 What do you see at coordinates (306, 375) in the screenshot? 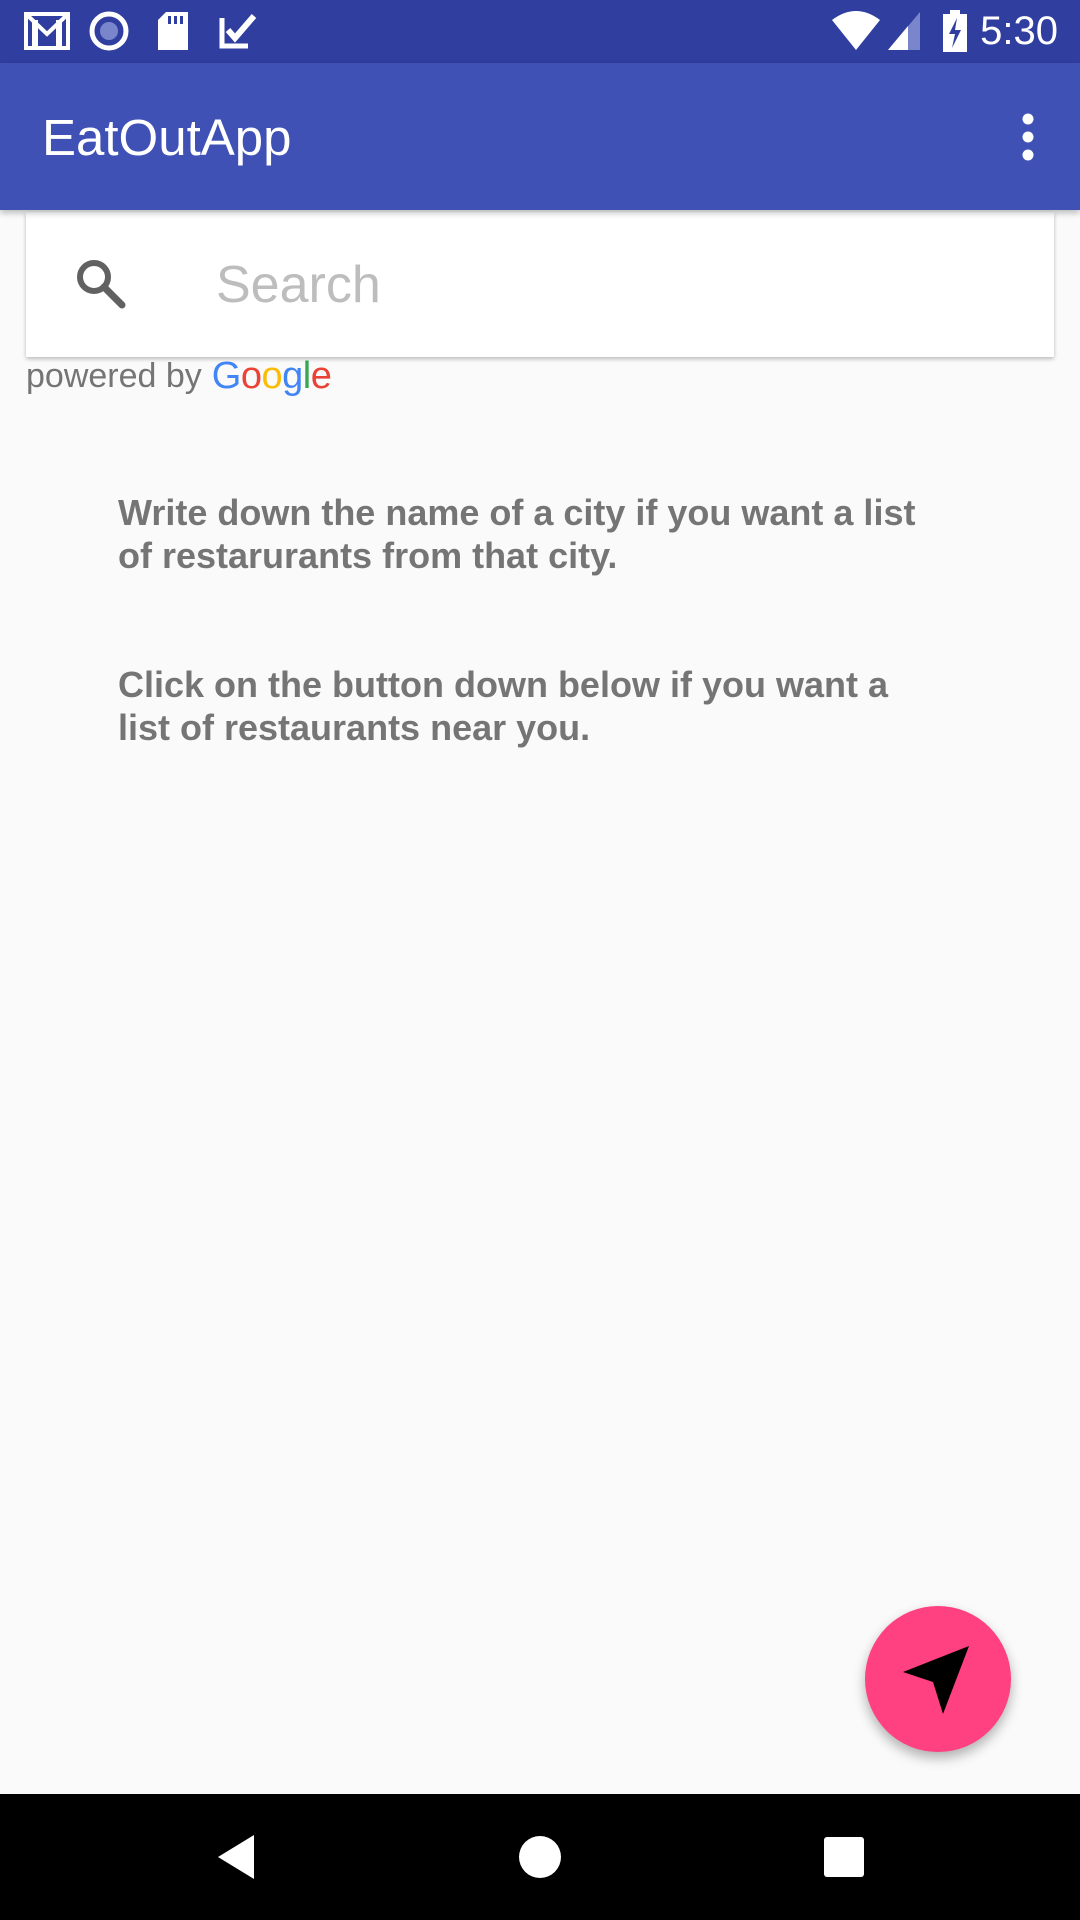
I see `google-letter-5: l` at bounding box center [306, 375].